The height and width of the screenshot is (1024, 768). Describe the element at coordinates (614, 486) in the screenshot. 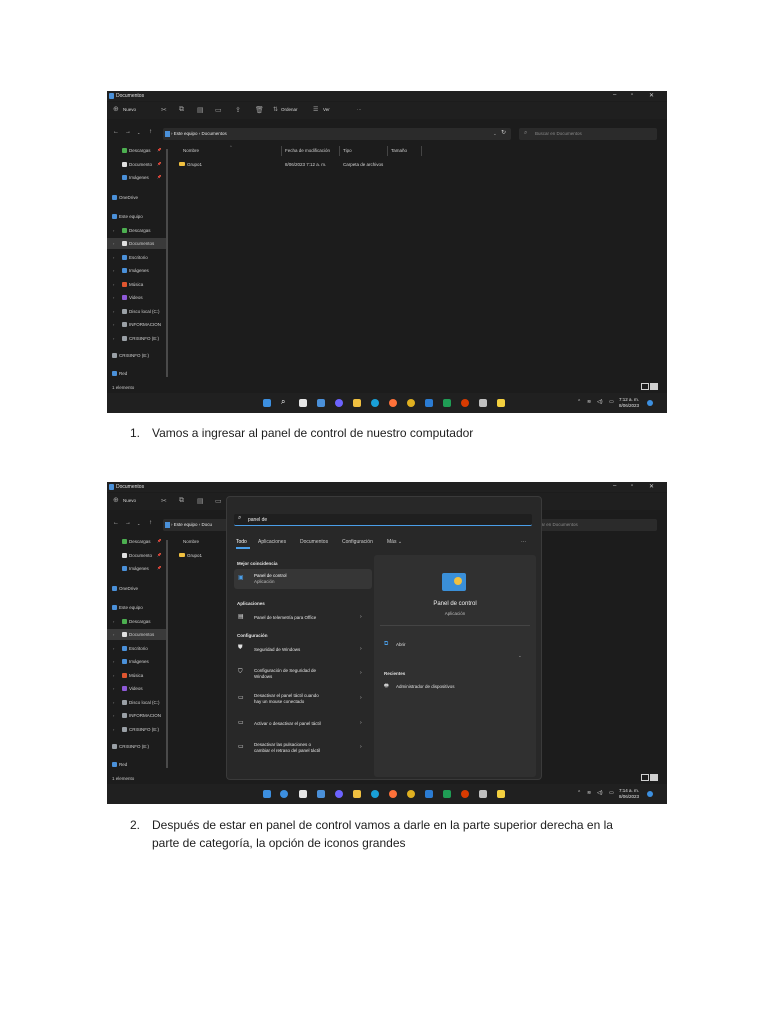

I see `minimize-icon: –` at that location.